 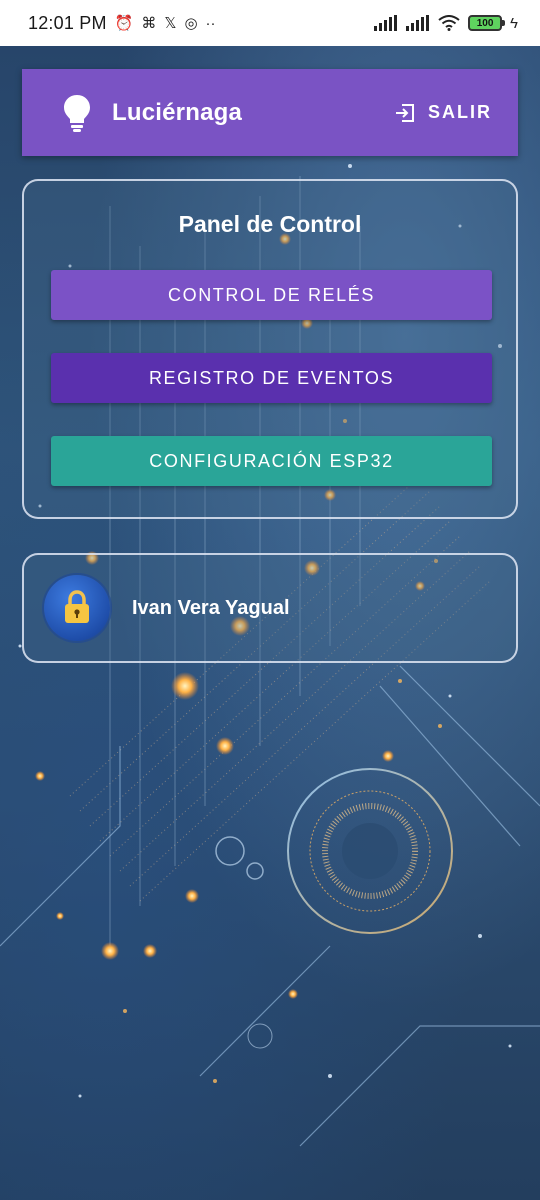 I want to click on alarm-icon: ⏰, so click(x=124, y=23).